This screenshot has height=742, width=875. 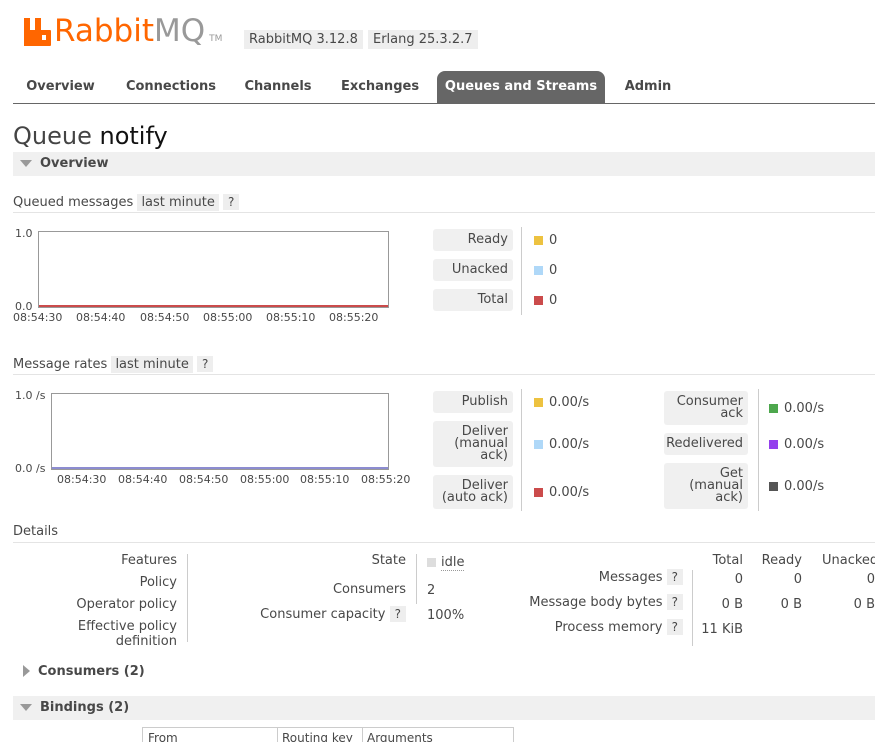 What do you see at coordinates (521, 450) in the screenshot?
I see `rates-left-divider` at bounding box center [521, 450].